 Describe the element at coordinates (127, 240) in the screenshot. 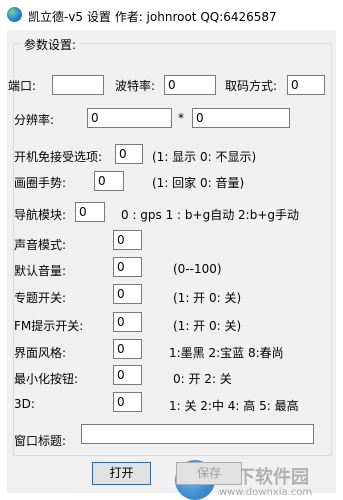

I see `voice-mode-input` at that location.